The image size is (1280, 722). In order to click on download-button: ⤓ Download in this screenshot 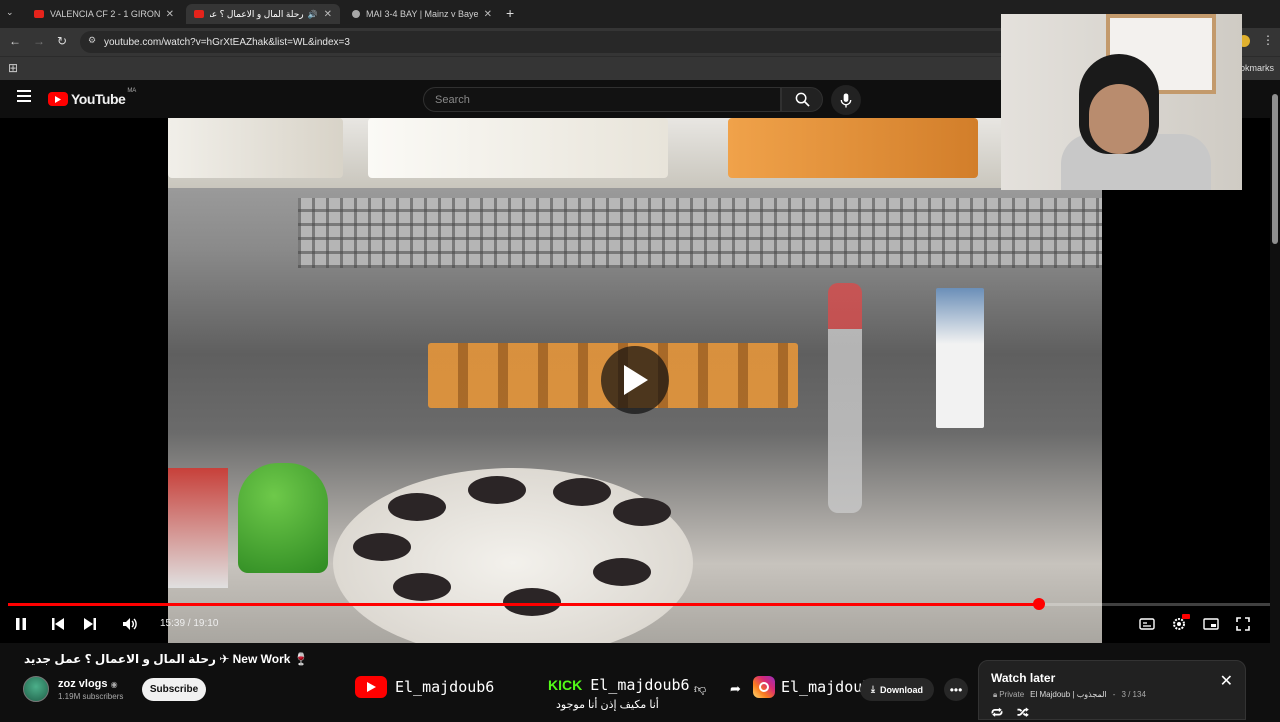, I will do `click(897, 689)`.